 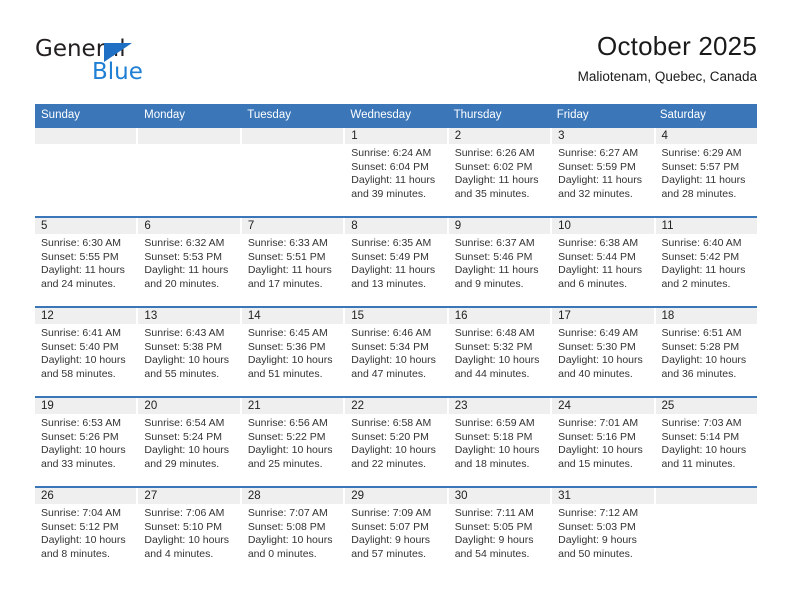 I want to click on day-number: 21, so click(x=293, y=406).